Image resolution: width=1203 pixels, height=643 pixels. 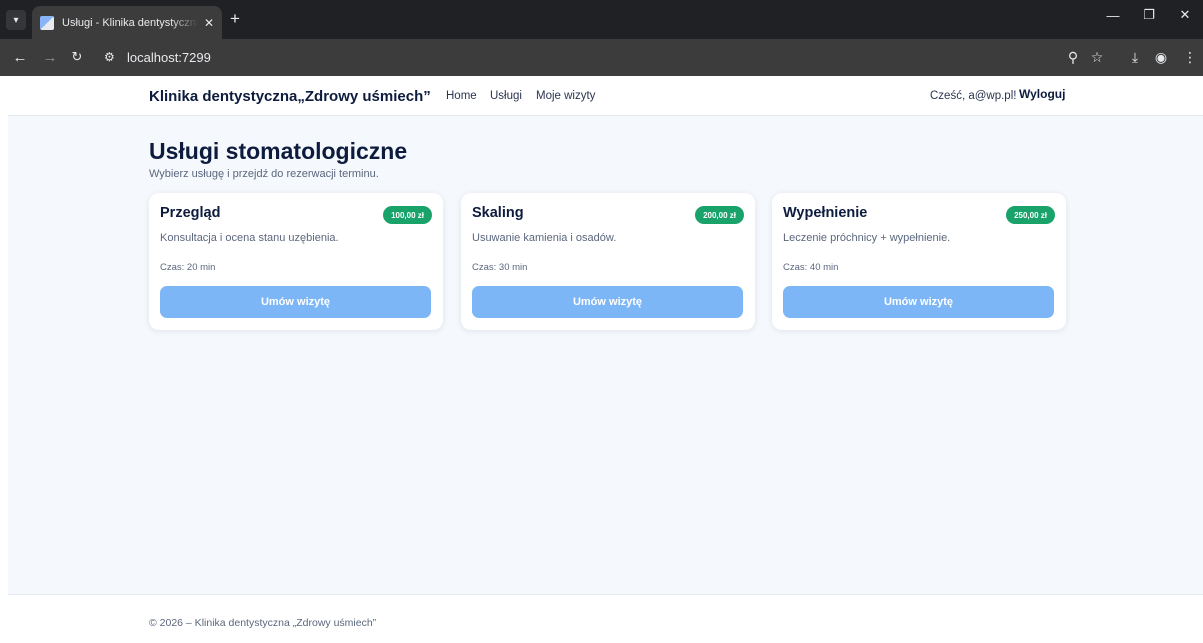 What do you see at coordinates (1073, 57) in the screenshot?
I see `zoom-icon: ⚲` at bounding box center [1073, 57].